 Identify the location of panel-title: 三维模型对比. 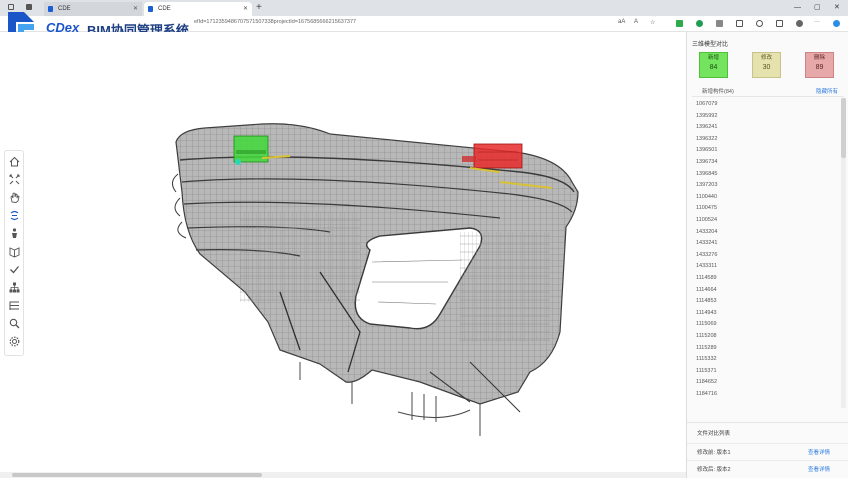
(710, 45).